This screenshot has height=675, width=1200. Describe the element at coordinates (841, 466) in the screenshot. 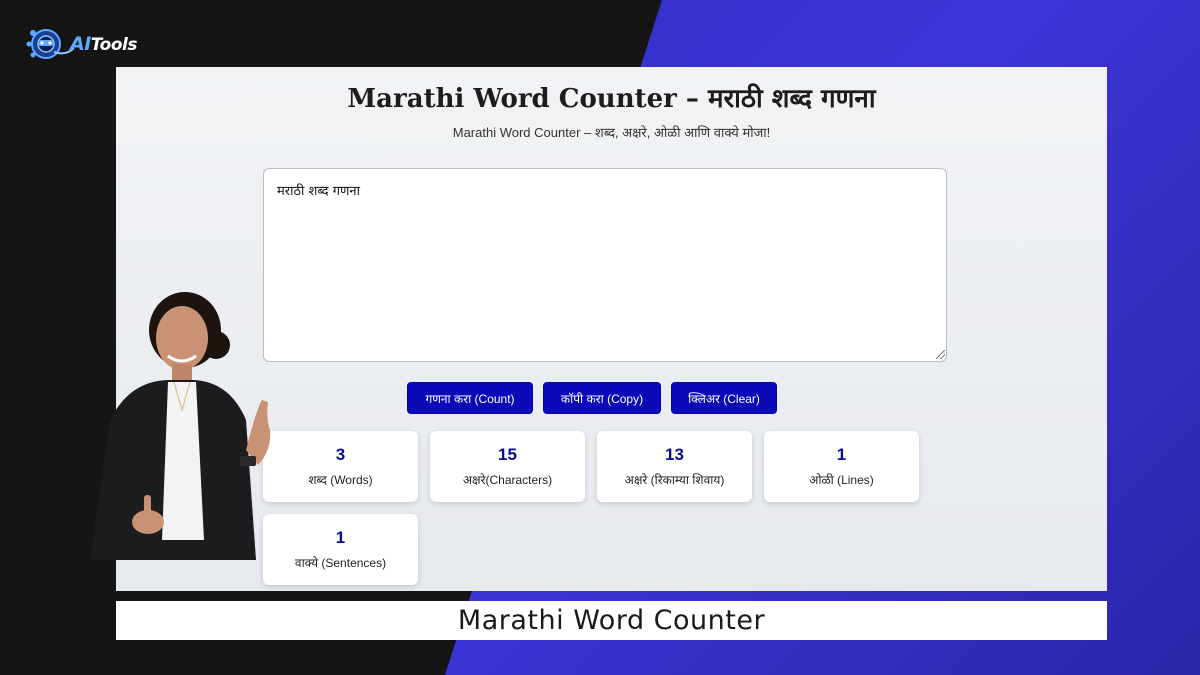

I see `stat-card-lines: 1 ओळी (Lines)` at that location.